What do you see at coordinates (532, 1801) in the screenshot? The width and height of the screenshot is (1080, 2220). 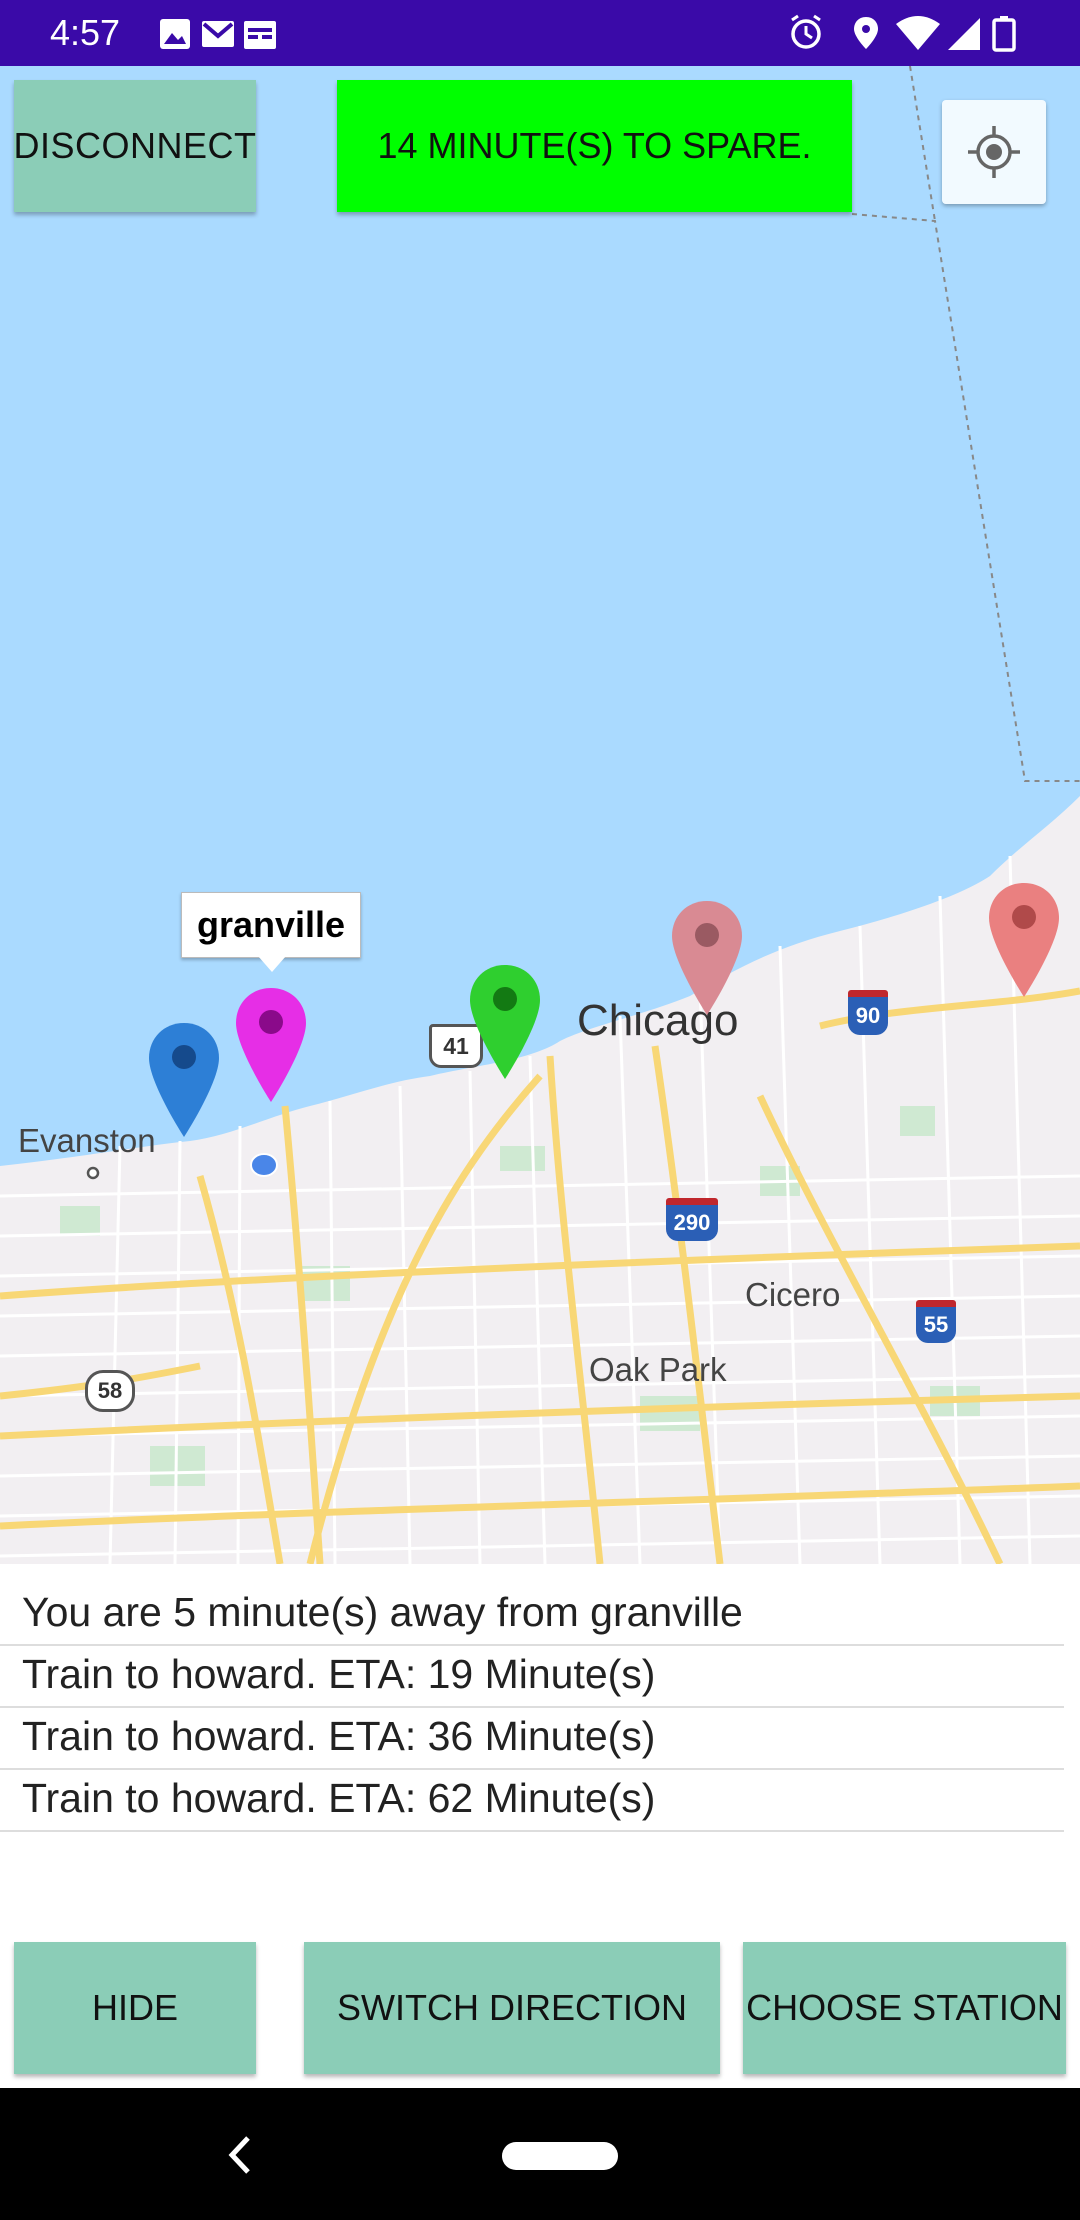 I see `eta-row: Train to howard. ETA: 62 Minute(s)` at bounding box center [532, 1801].